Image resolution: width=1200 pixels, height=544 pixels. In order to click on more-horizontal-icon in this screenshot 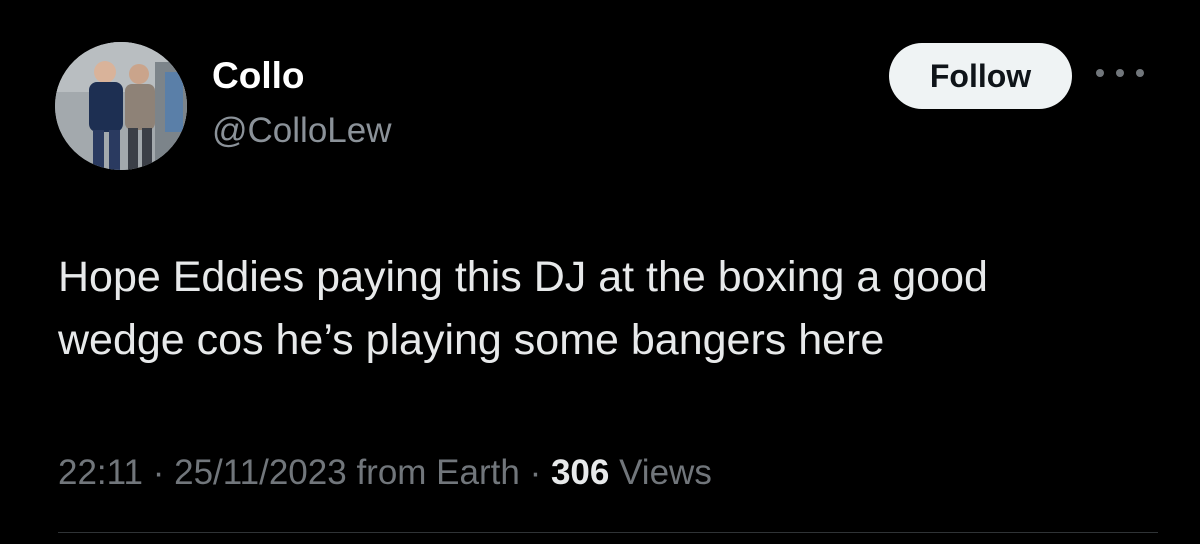, I will do `click(1120, 73)`.